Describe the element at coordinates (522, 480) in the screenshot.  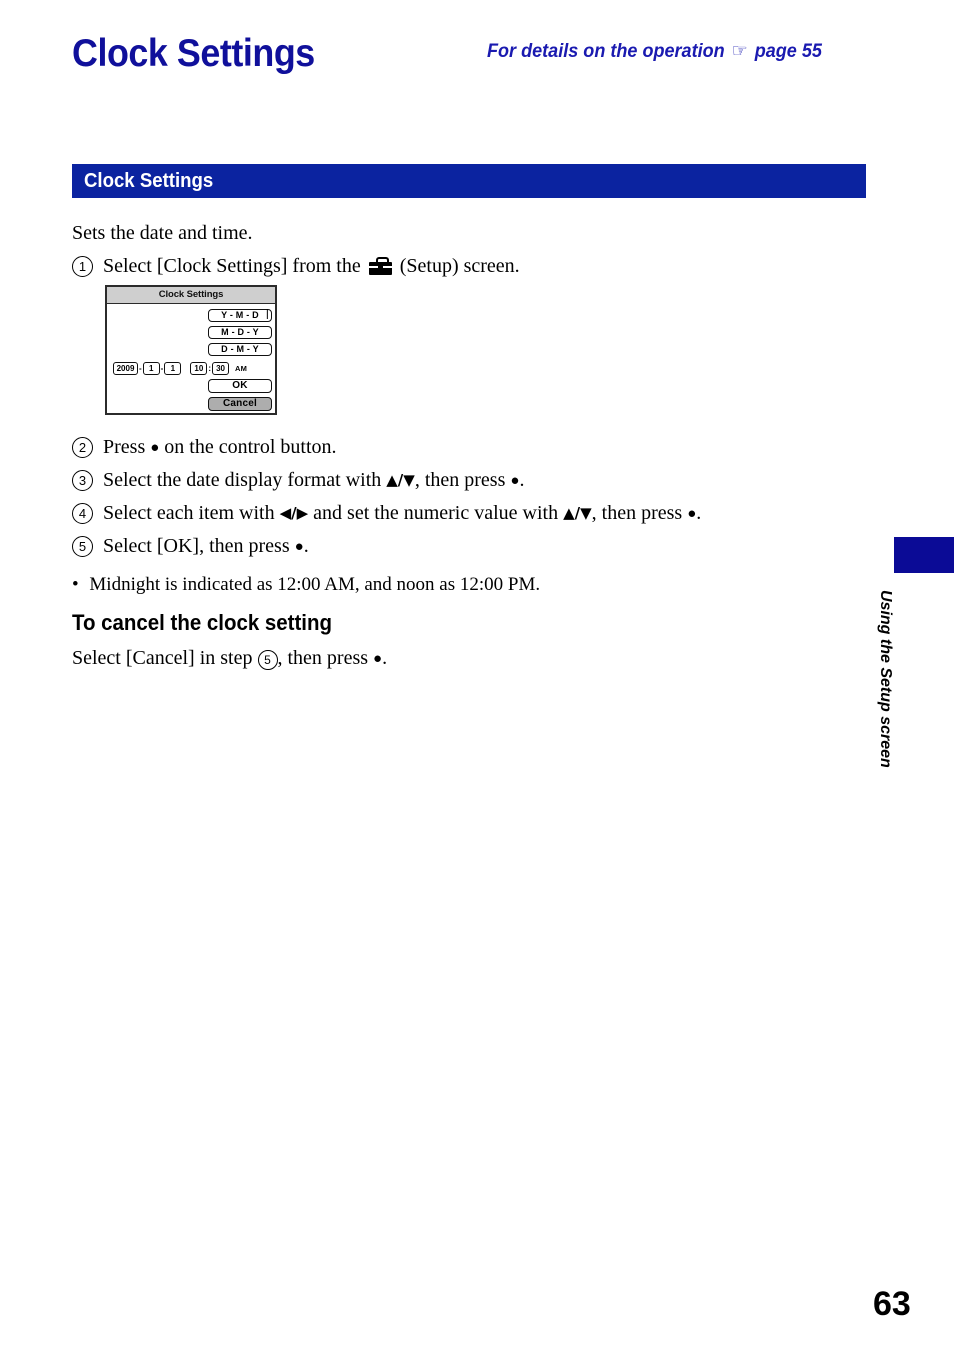
I see `step-3-text-c: .` at that location.